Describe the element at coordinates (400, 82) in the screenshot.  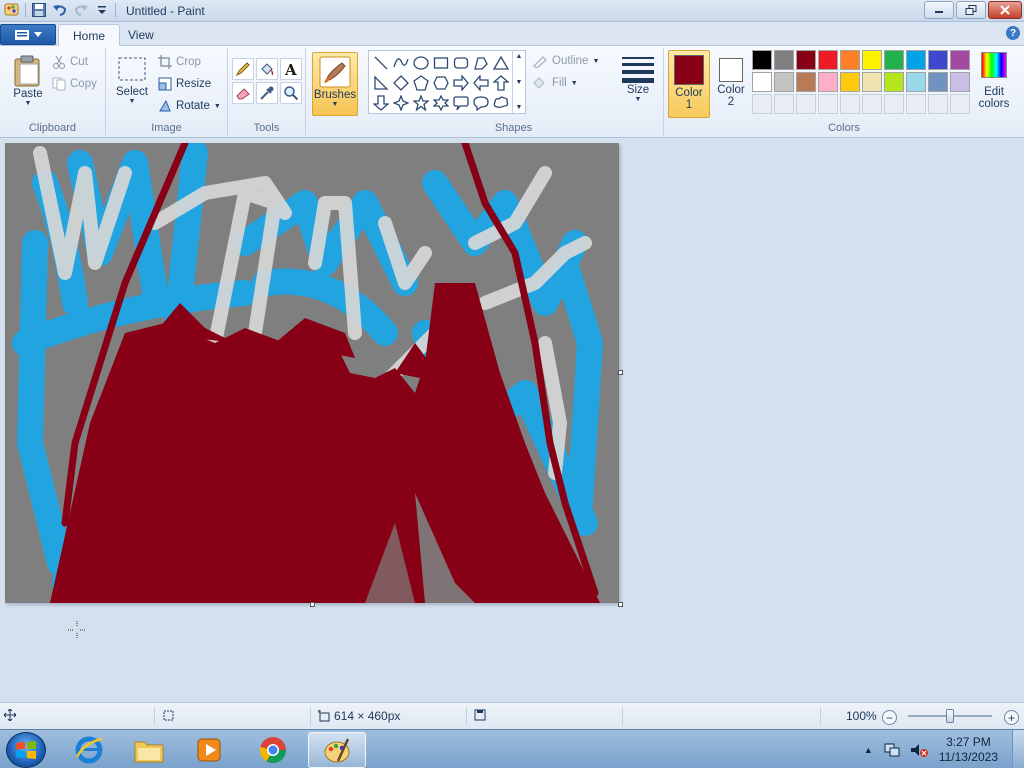
I see `diamond-shape` at that location.